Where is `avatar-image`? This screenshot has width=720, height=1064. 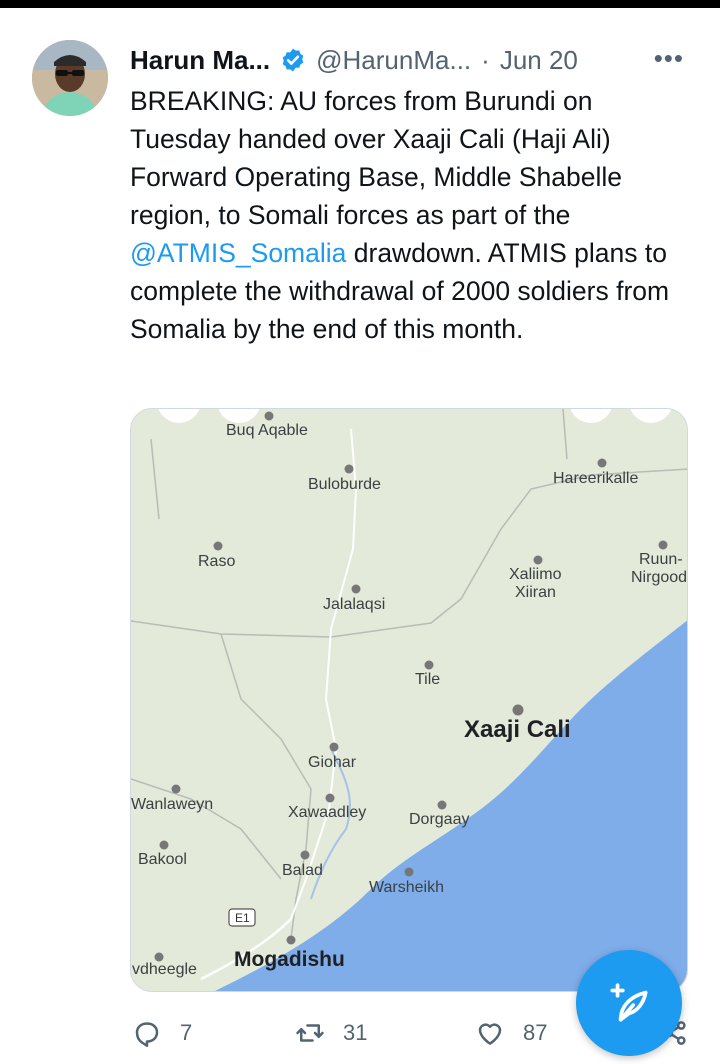 avatar-image is located at coordinates (70, 78).